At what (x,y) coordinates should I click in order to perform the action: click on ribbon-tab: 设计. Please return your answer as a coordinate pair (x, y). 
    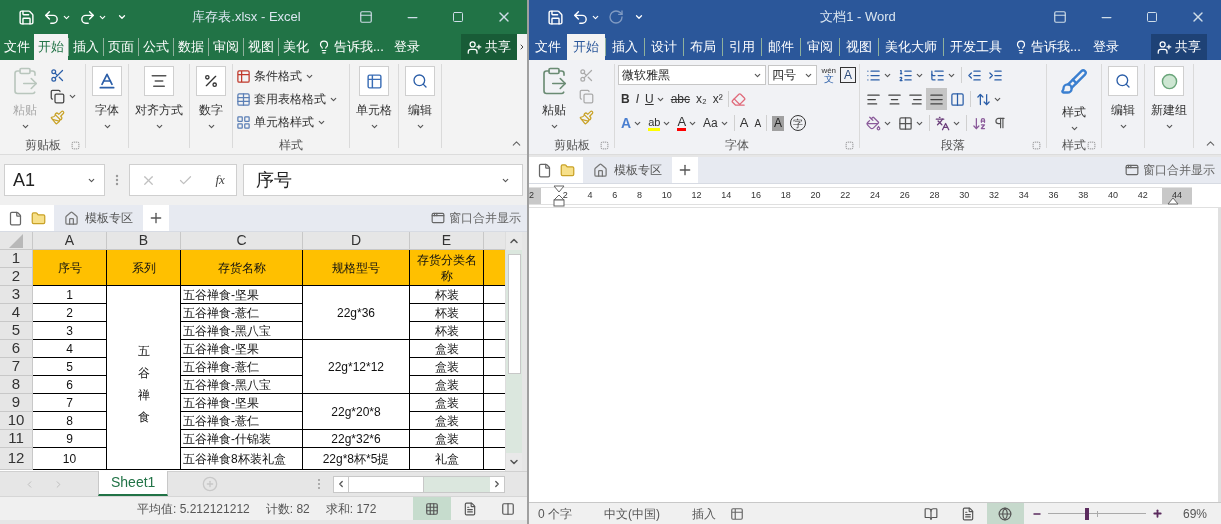
    Looking at the image, I should click on (664, 47).